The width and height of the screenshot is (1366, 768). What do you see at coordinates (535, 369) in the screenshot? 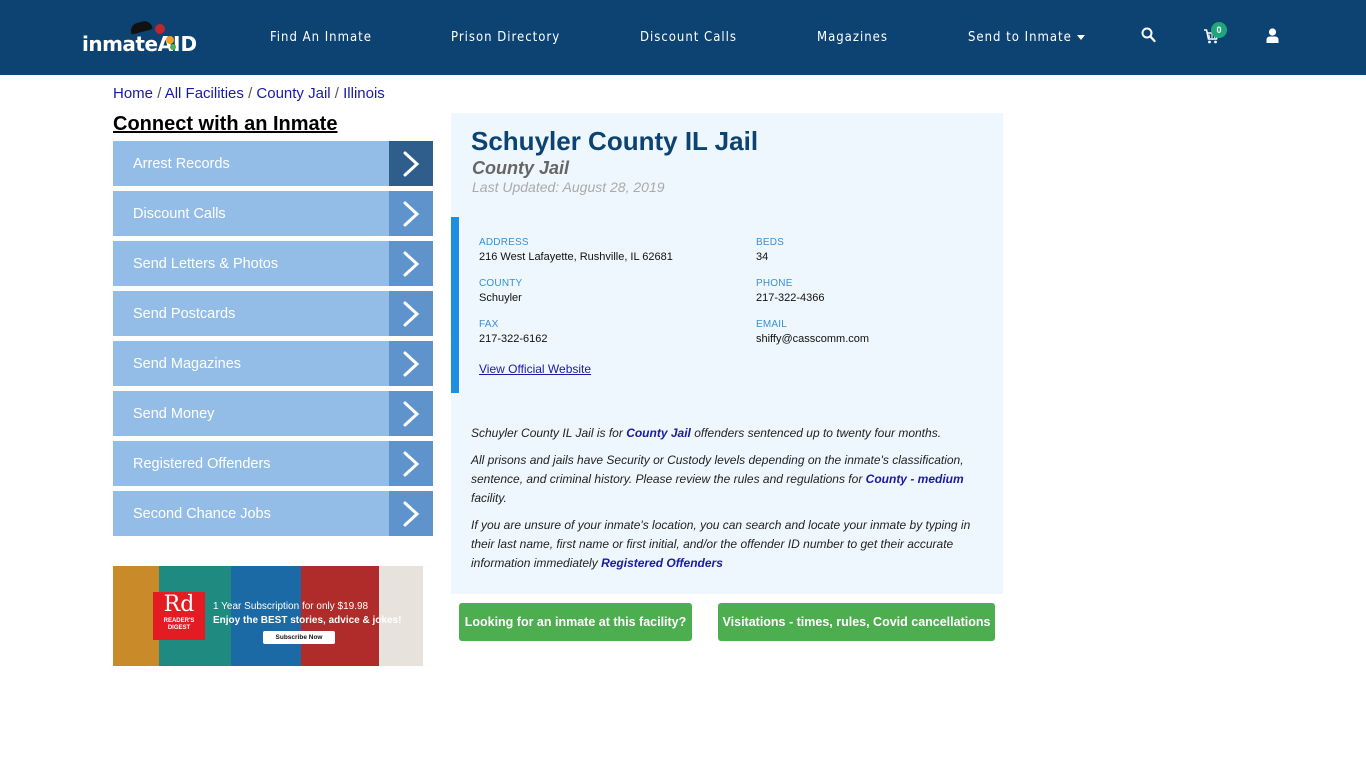
I see `view-official-website-link: View Official Website` at bounding box center [535, 369].